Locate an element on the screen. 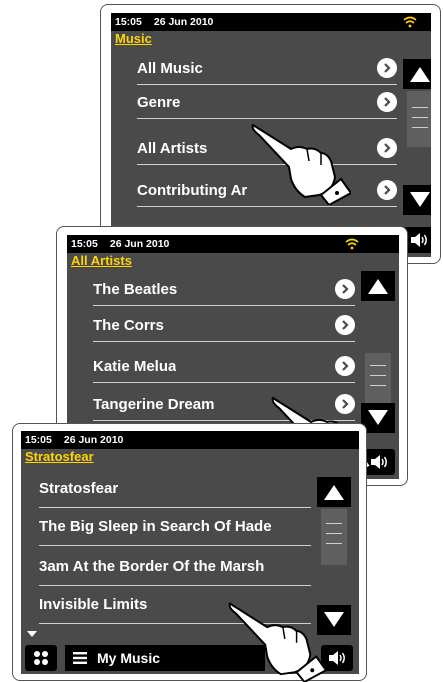 This screenshot has width=443, height=682. screen-title: All Artists is located at coordinates (101, 260).